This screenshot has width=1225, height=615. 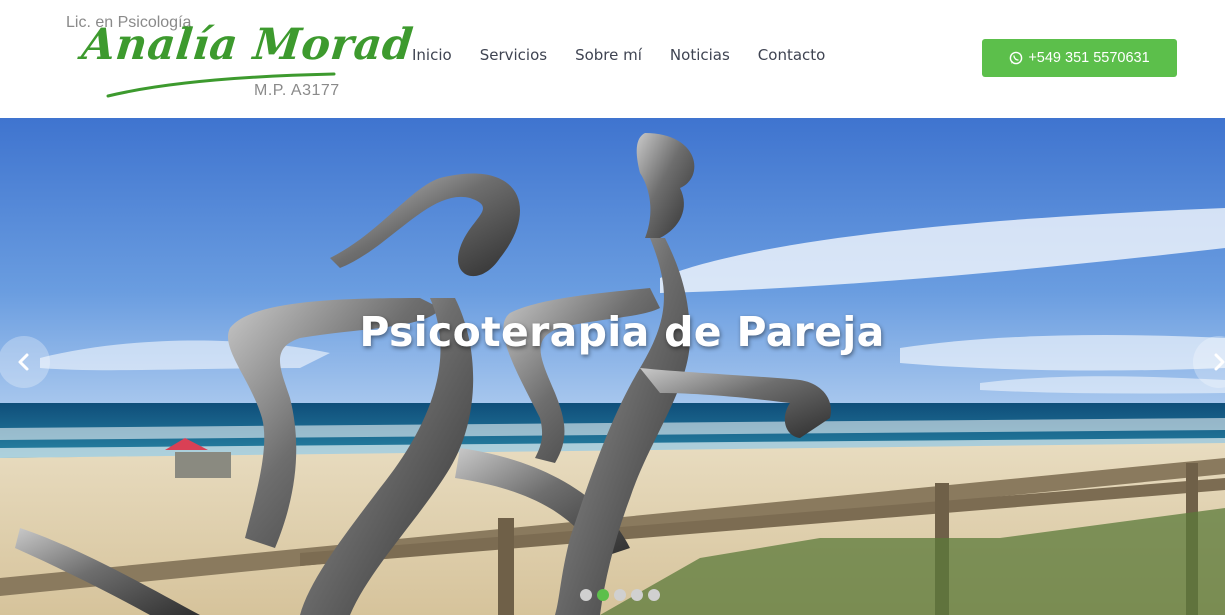 I want to click on nav-item-noticias: Noticias, so click(x=700, y=55).